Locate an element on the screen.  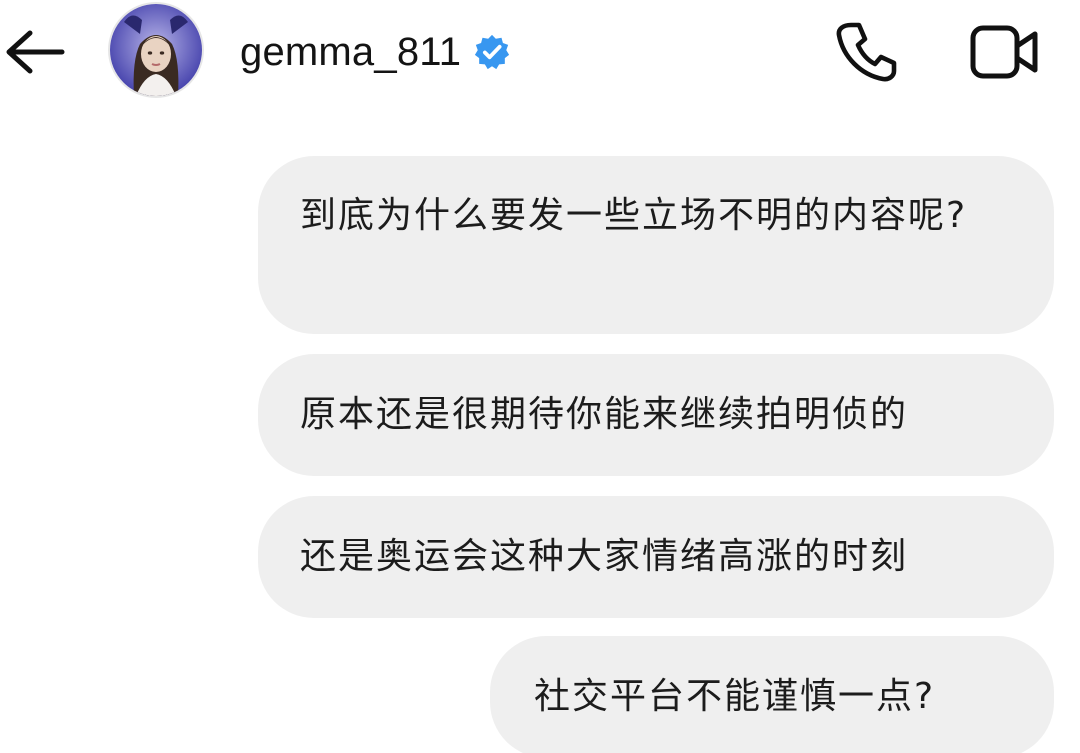
message-text: 还是奥运会这种大家情绪高涨的时刻 is located at coordinates (604, 556).